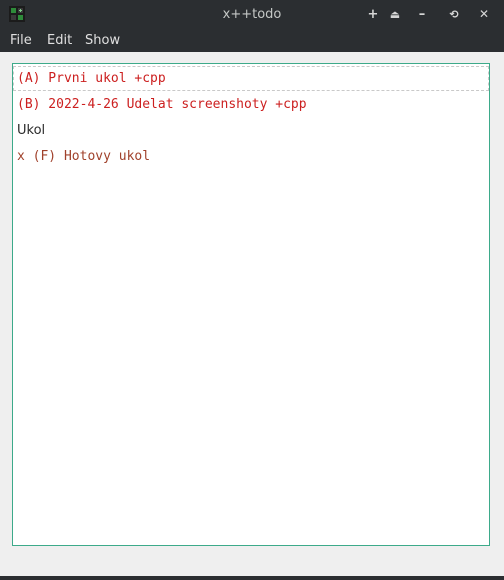 The width and height of the screenshot is (504, 580). What do you see at coordinates (484, 14) in the screenshot?
I see `close-icon: ✕` at bounding box center [484, 14].